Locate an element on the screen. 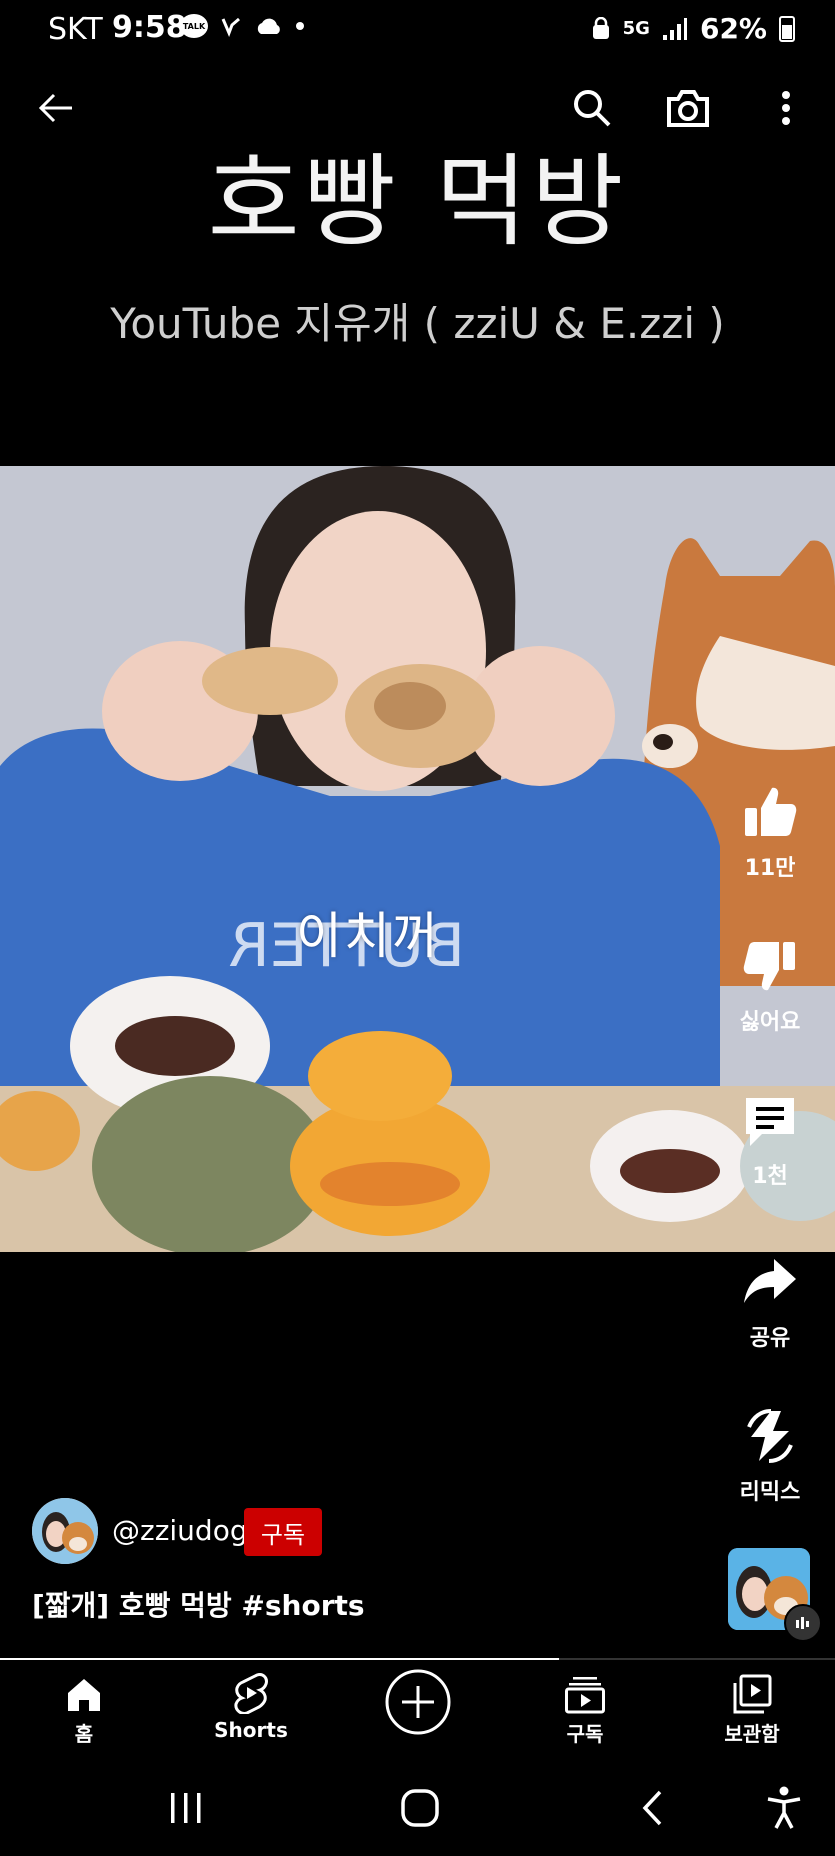 The image size is (835, 1856). remix-label: 리믹스 is located at coordinates (770, 1492).